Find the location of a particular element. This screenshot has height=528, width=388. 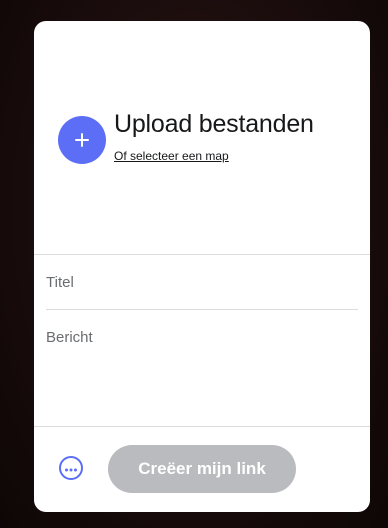

more-options-button is located at coordinates (71, 468).